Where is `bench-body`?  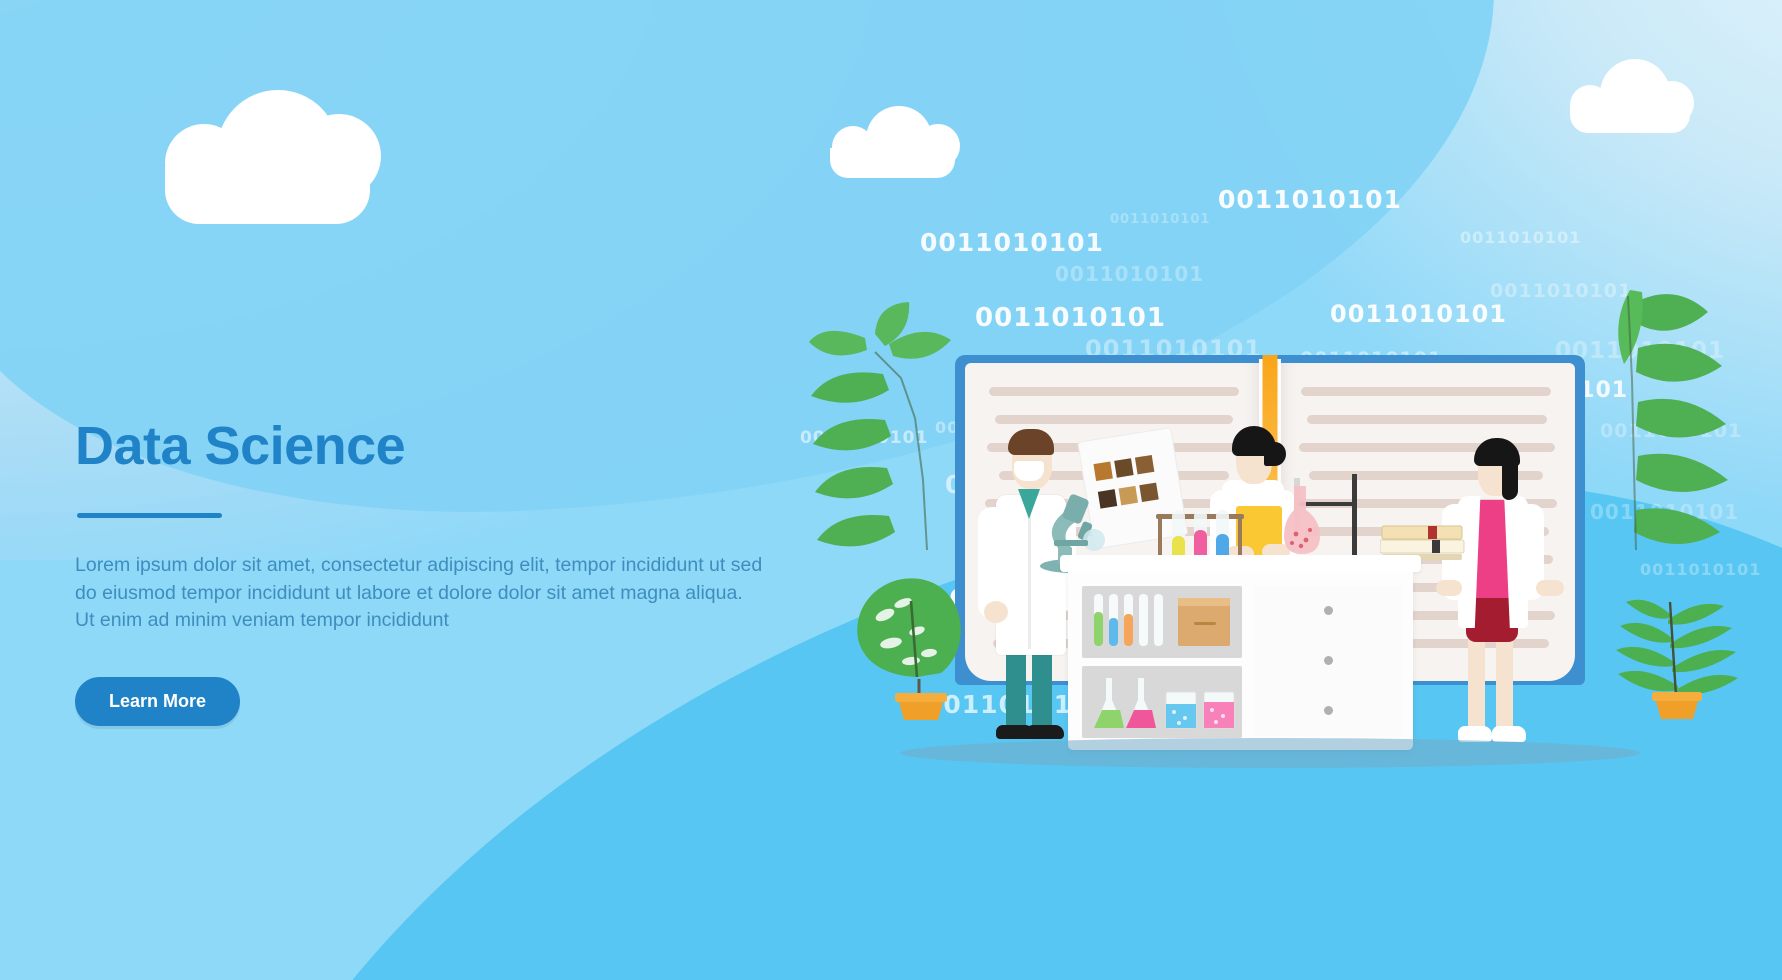
bench-body is located at coordinates (1240, 661).